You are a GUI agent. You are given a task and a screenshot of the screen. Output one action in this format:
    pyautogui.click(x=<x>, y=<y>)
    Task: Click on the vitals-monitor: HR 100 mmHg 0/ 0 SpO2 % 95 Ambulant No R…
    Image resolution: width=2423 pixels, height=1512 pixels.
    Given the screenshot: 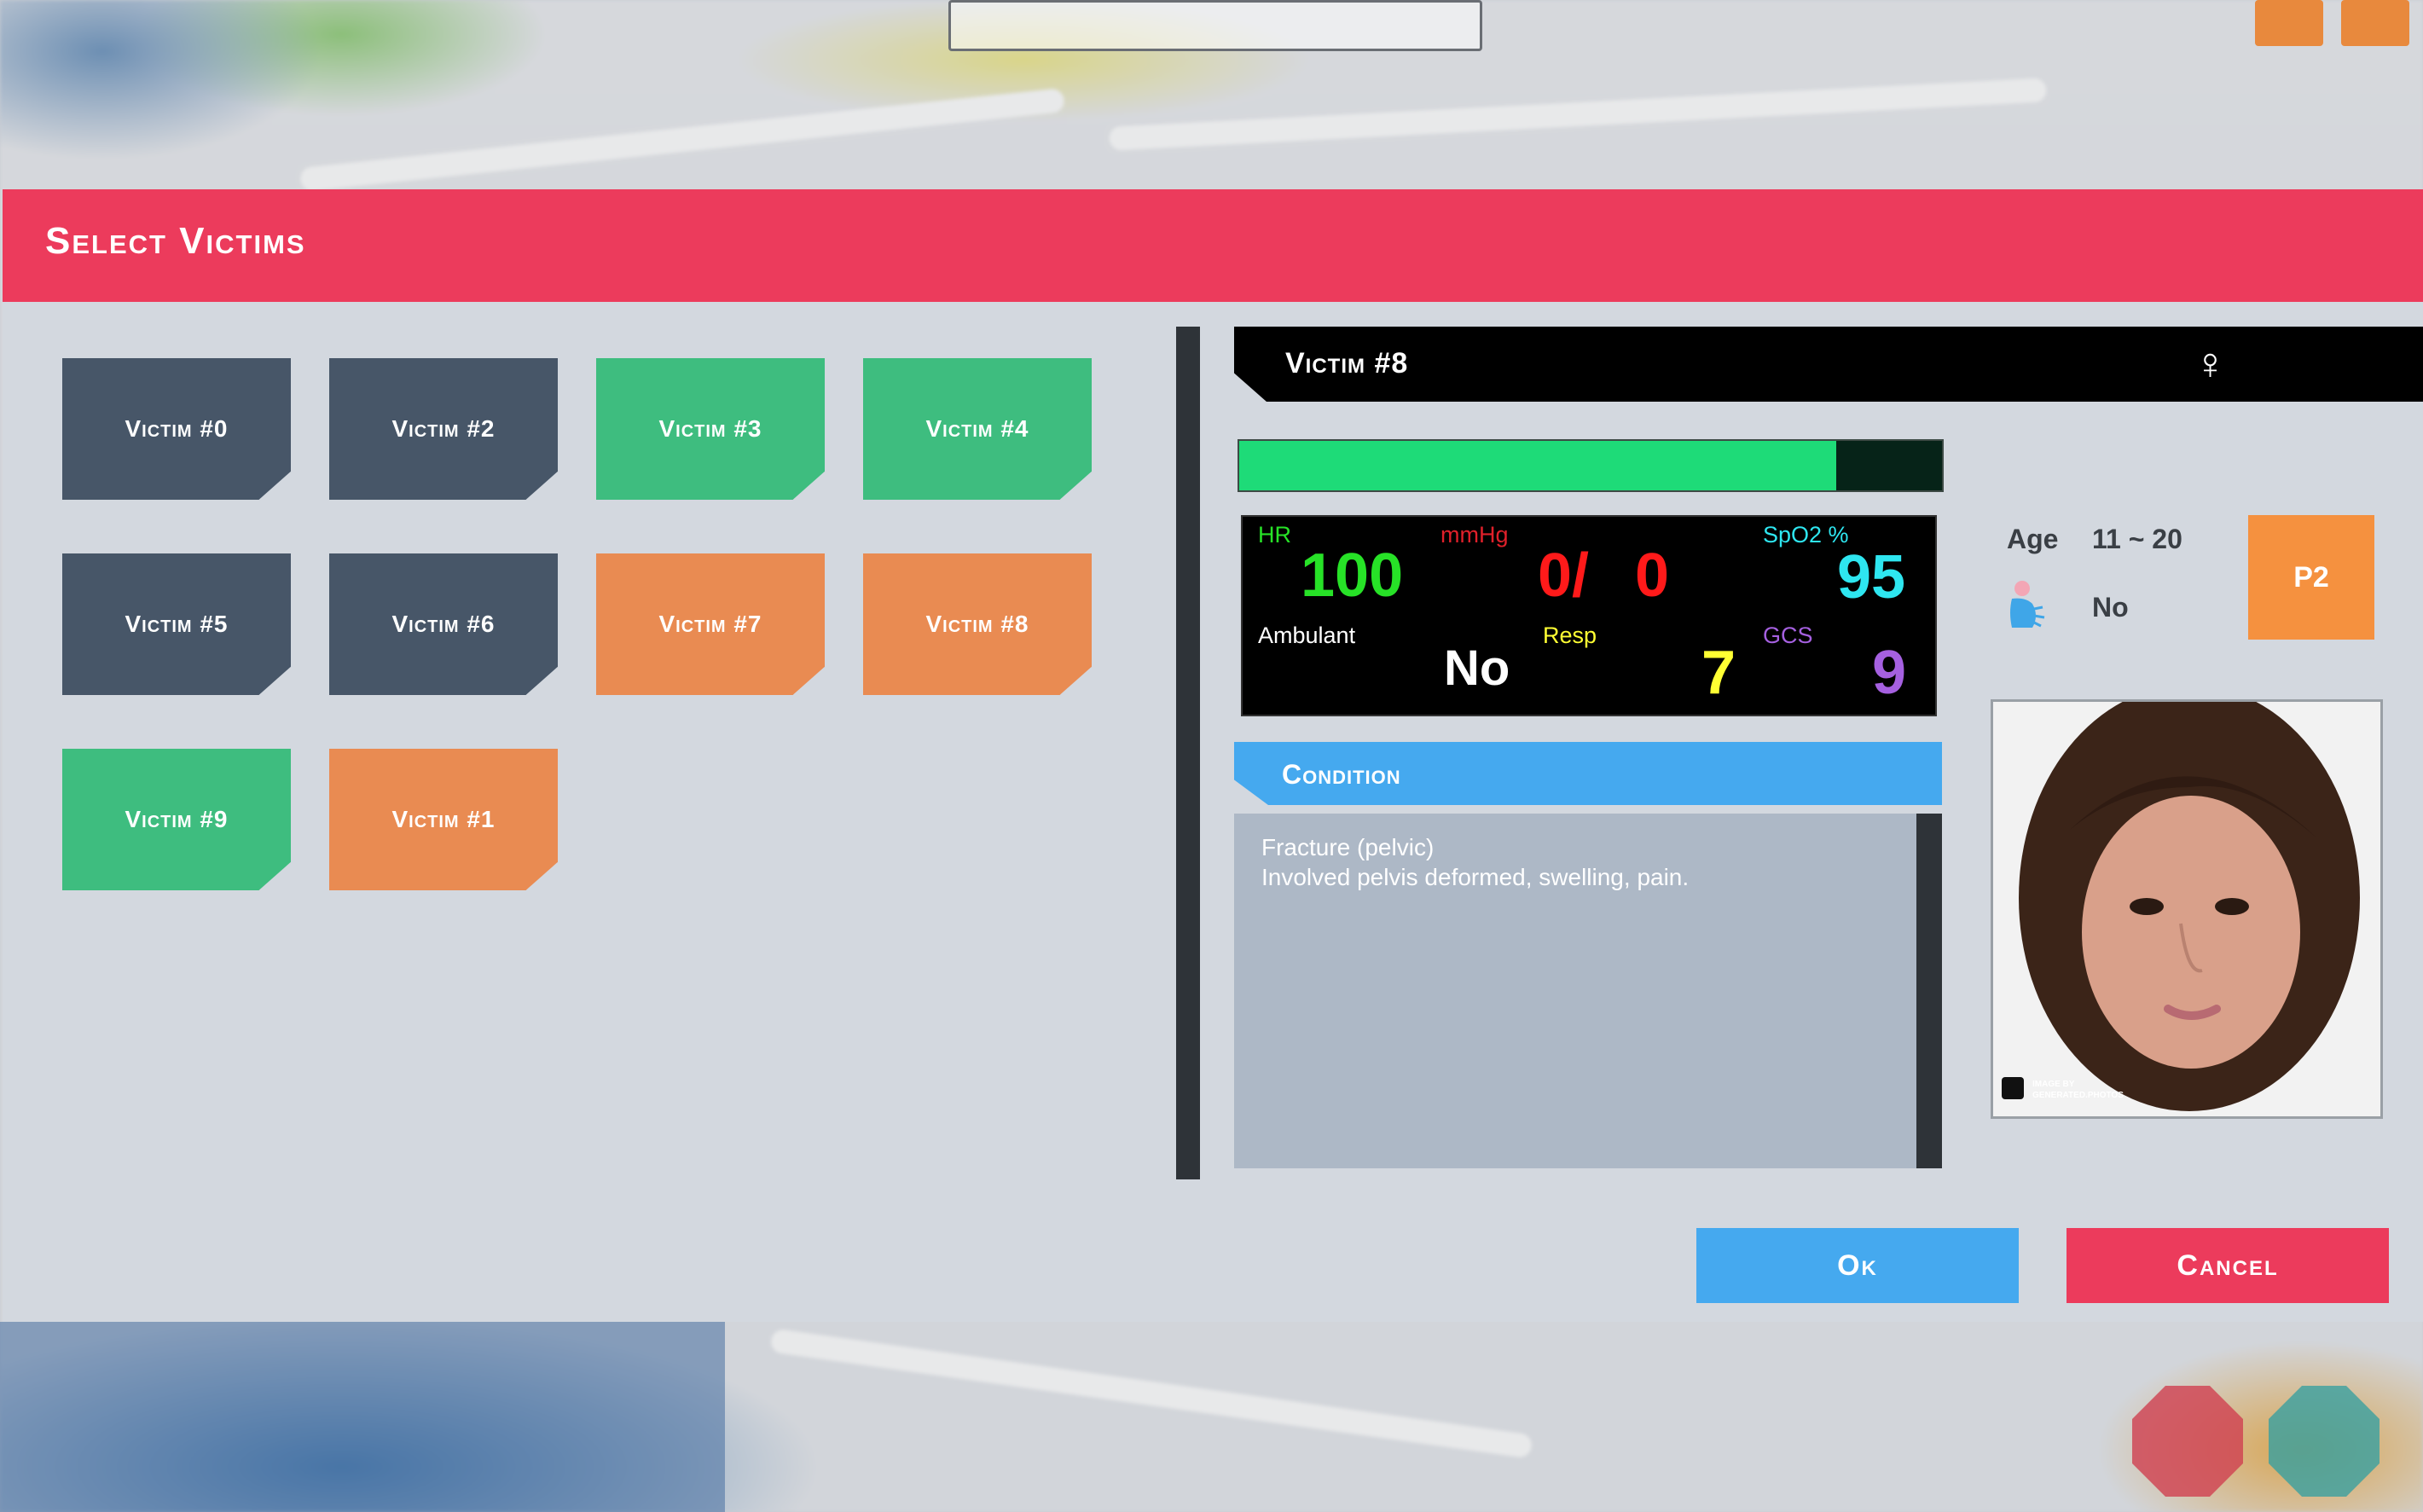 What is the action you would take?
    pyautogui.click(x=1589, y=615)
    